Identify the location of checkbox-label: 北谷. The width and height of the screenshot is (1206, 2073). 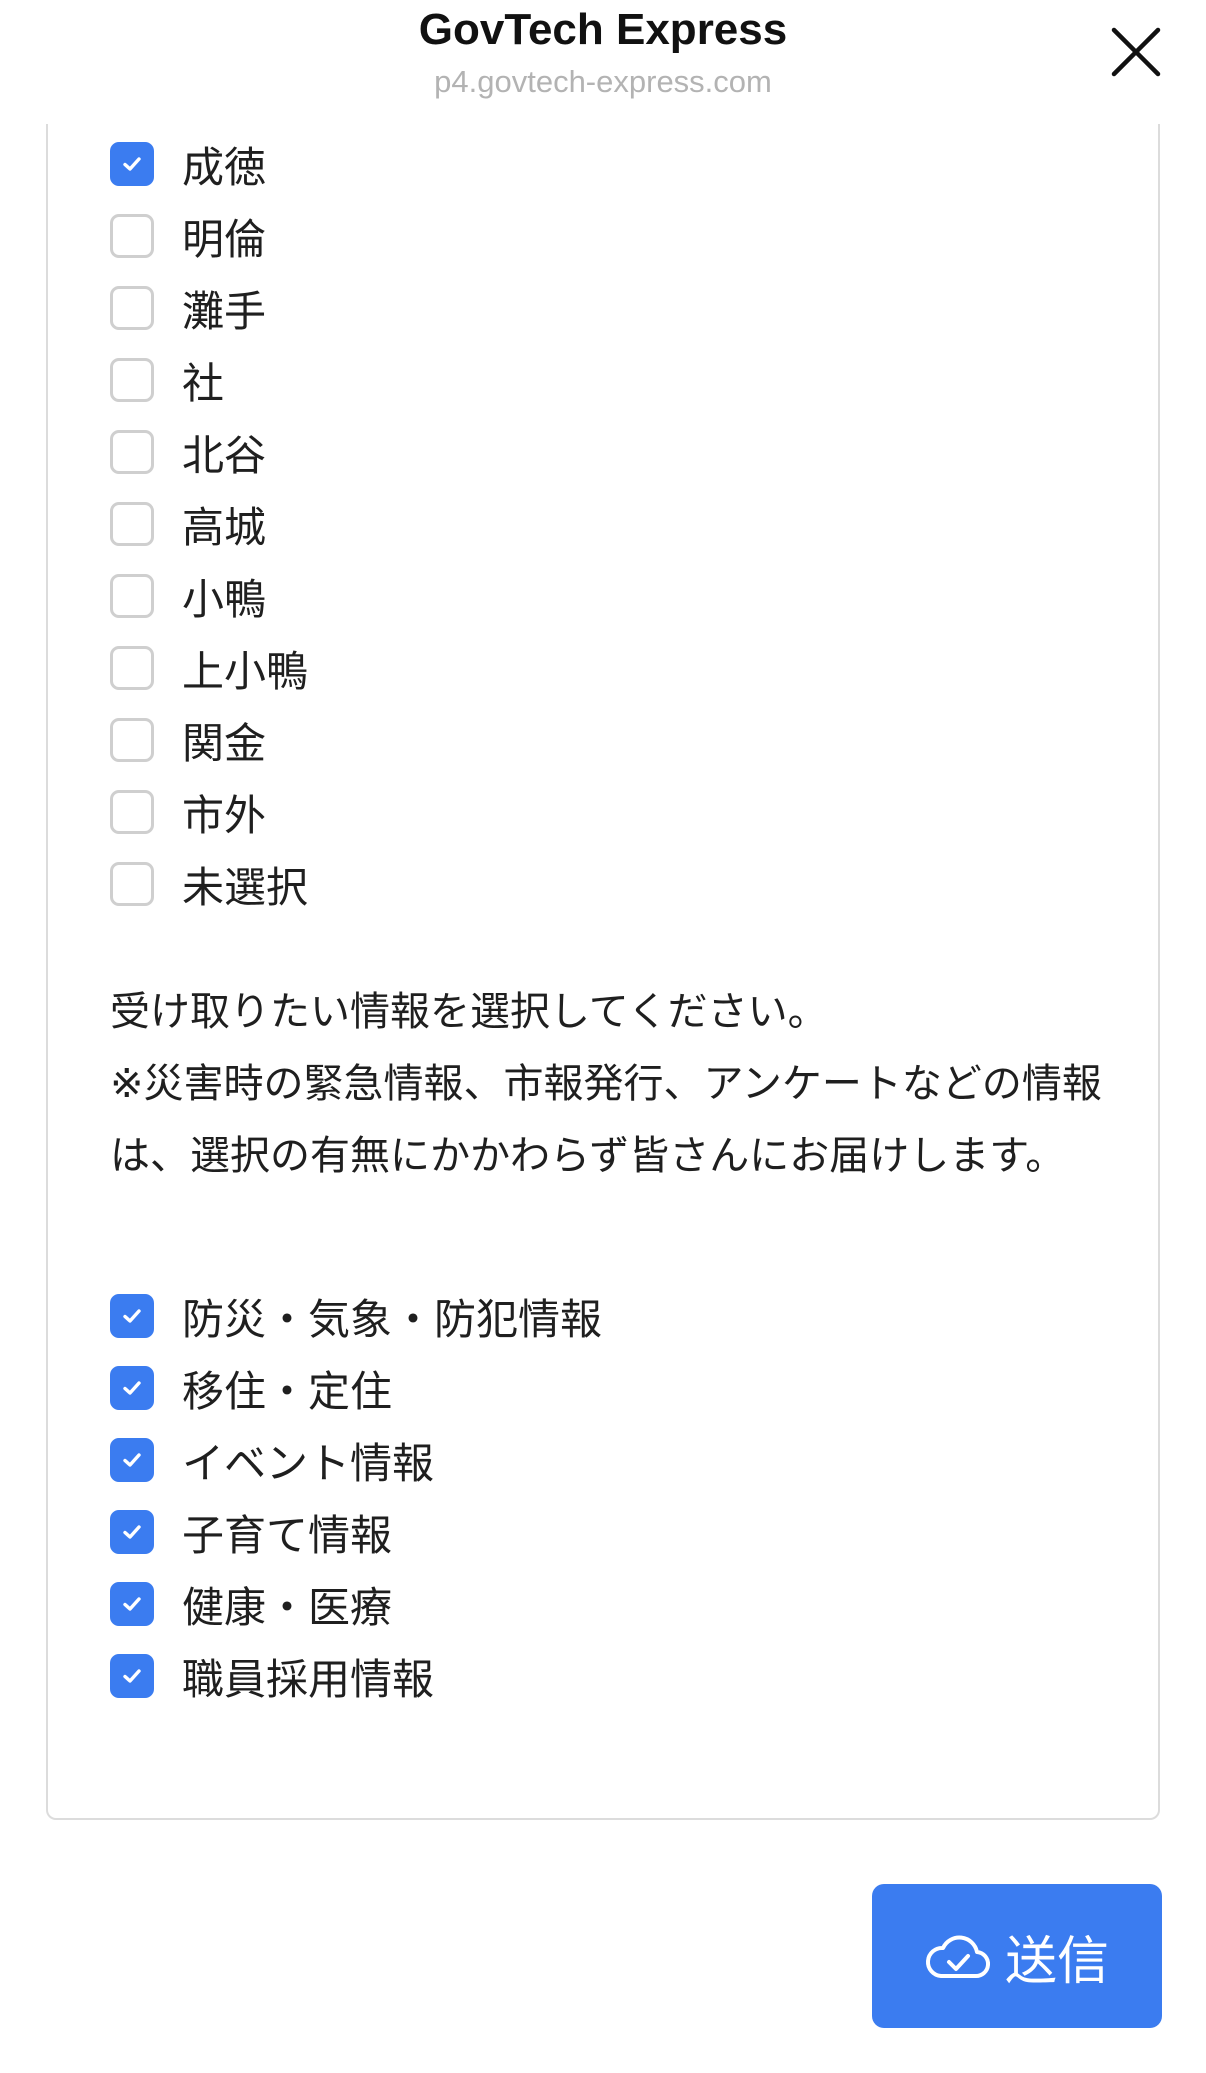
(224, 455).